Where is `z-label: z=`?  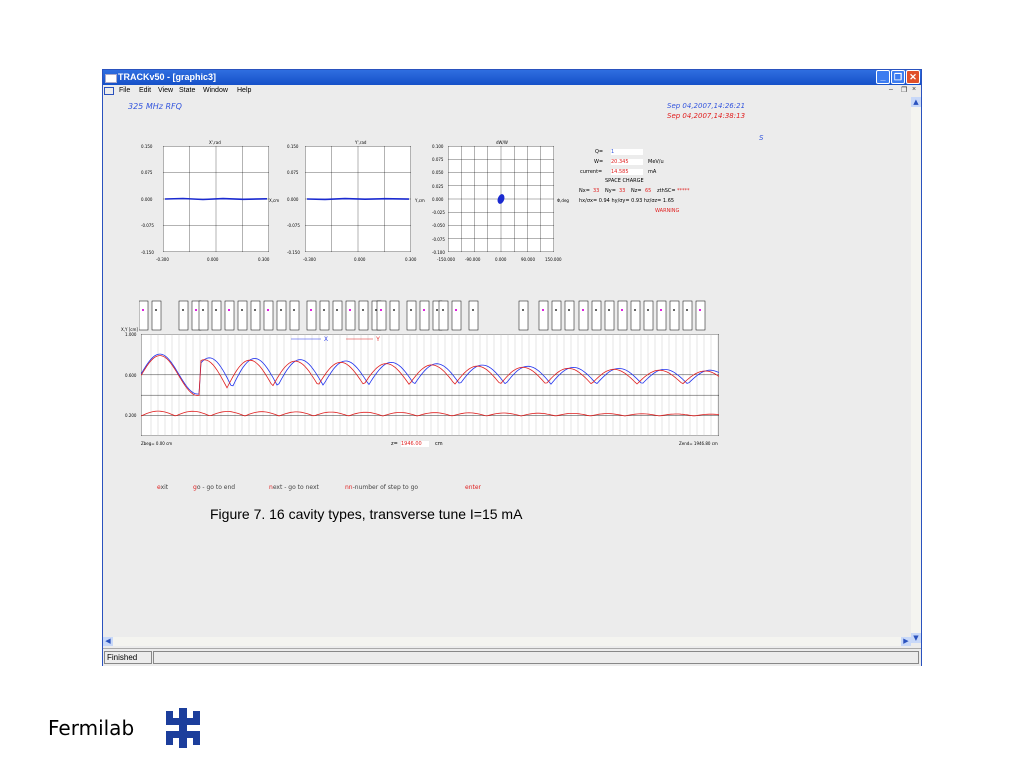 z-label: z= is located at coordinates (394, 444).